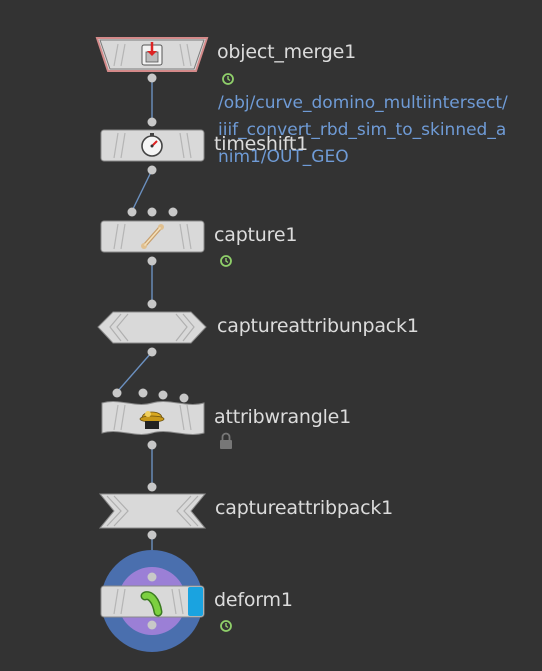 This screenshot has height=671, width=542. Describe the element at coordinates (152, 146) in the screenshot. I see `node-timeshift1` at that location.